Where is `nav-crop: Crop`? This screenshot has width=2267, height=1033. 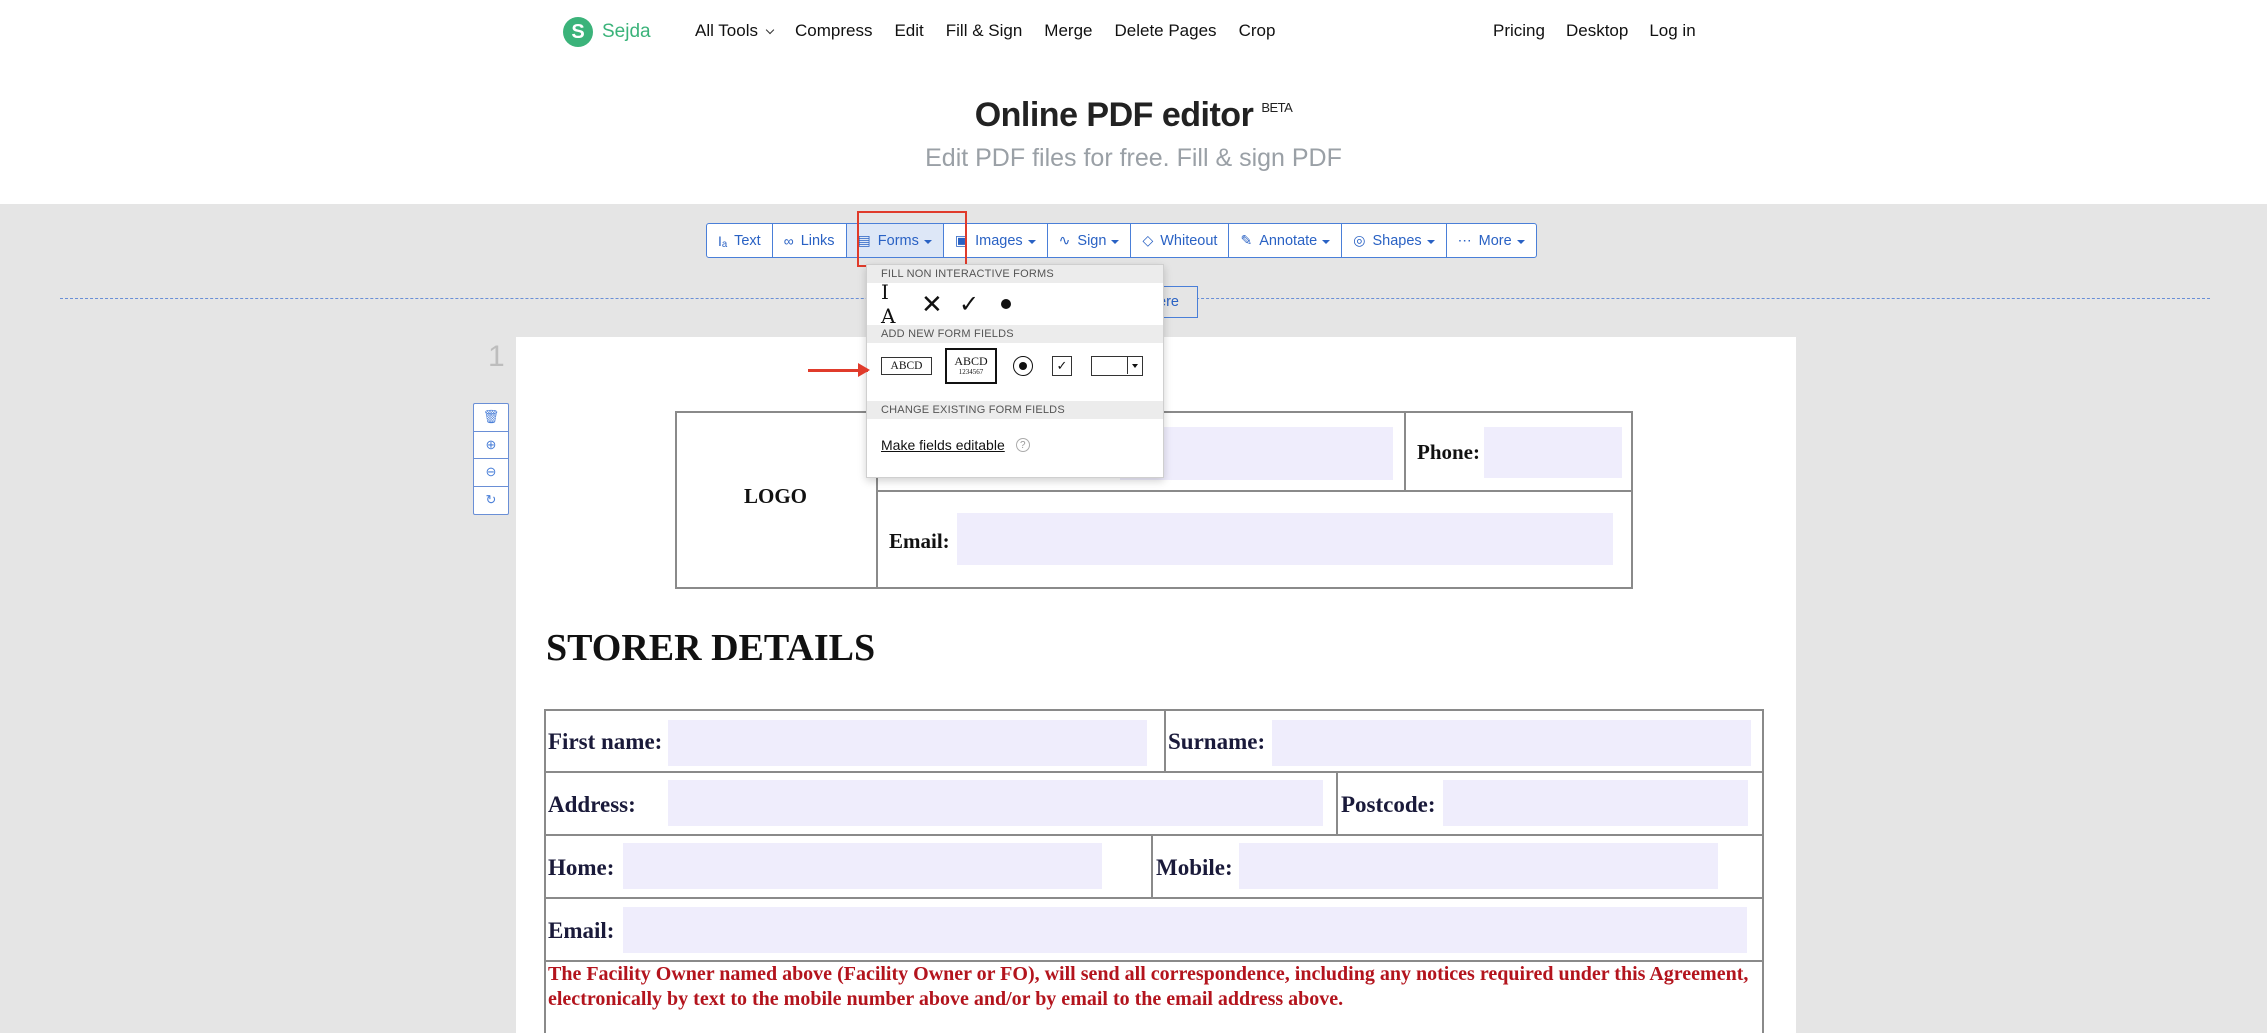 nav-crop: Crop is located at coordinates (1257, 31).